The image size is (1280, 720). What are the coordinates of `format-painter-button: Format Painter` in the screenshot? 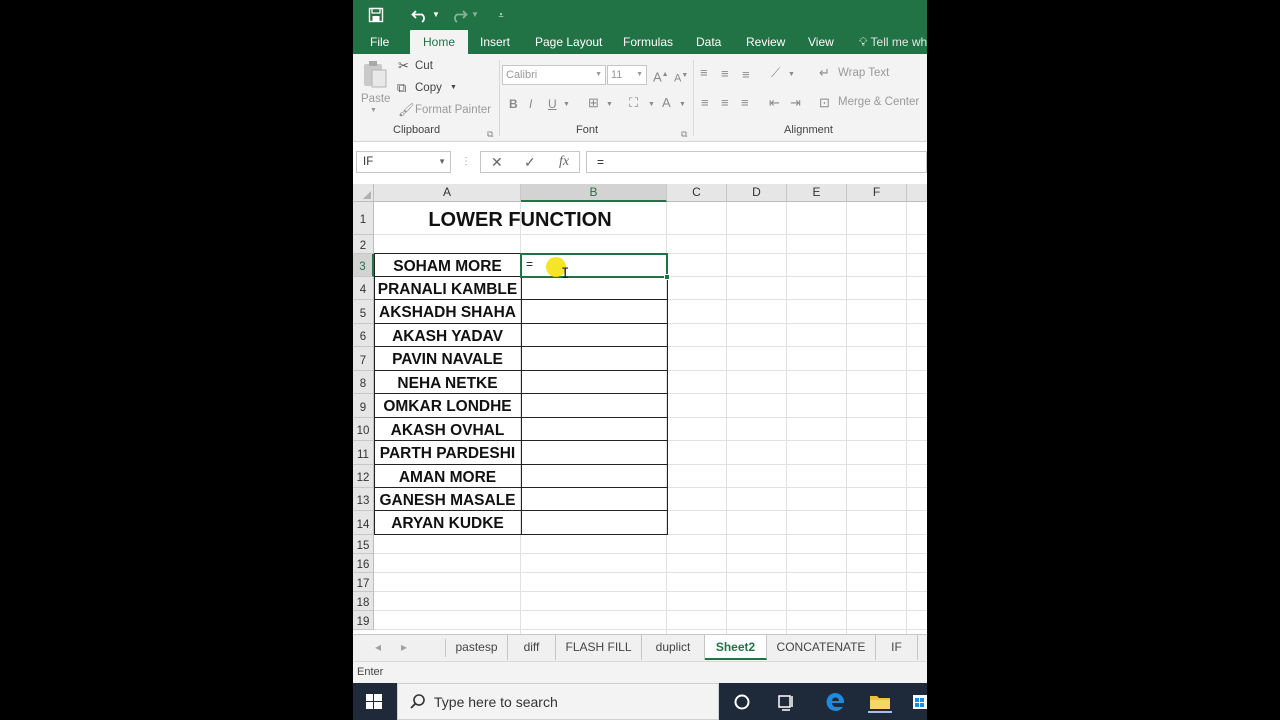 It's located at (453, 110).